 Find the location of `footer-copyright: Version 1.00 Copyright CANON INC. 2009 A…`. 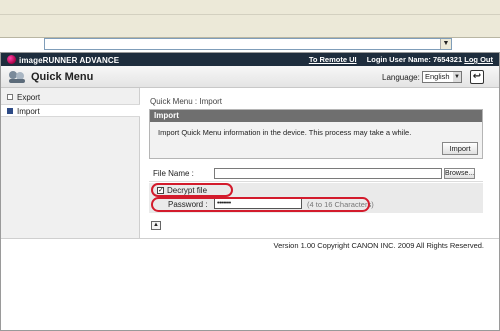

footer-copyright: Version 1.00 Copyright CANON INC. 2009 A… is located at coordinates (378, 245).